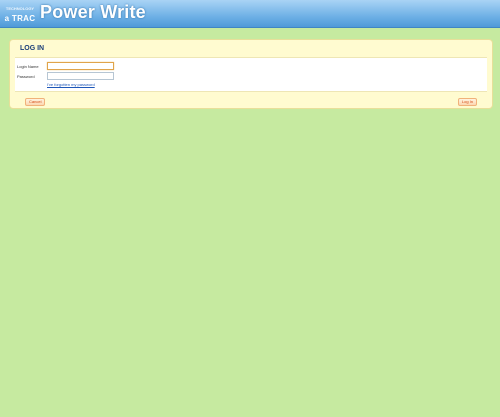 This screenshot has height=417, width=500. What do you see at coordinates (35, 102) in the screenshot?
I see `cancel-button: Cancel` at bounding box center [35, 102].